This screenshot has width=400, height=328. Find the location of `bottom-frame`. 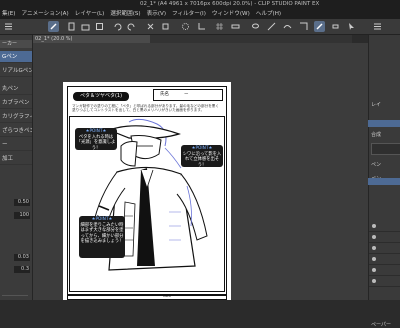

bottom-frame is located at coordinates (147, 297).